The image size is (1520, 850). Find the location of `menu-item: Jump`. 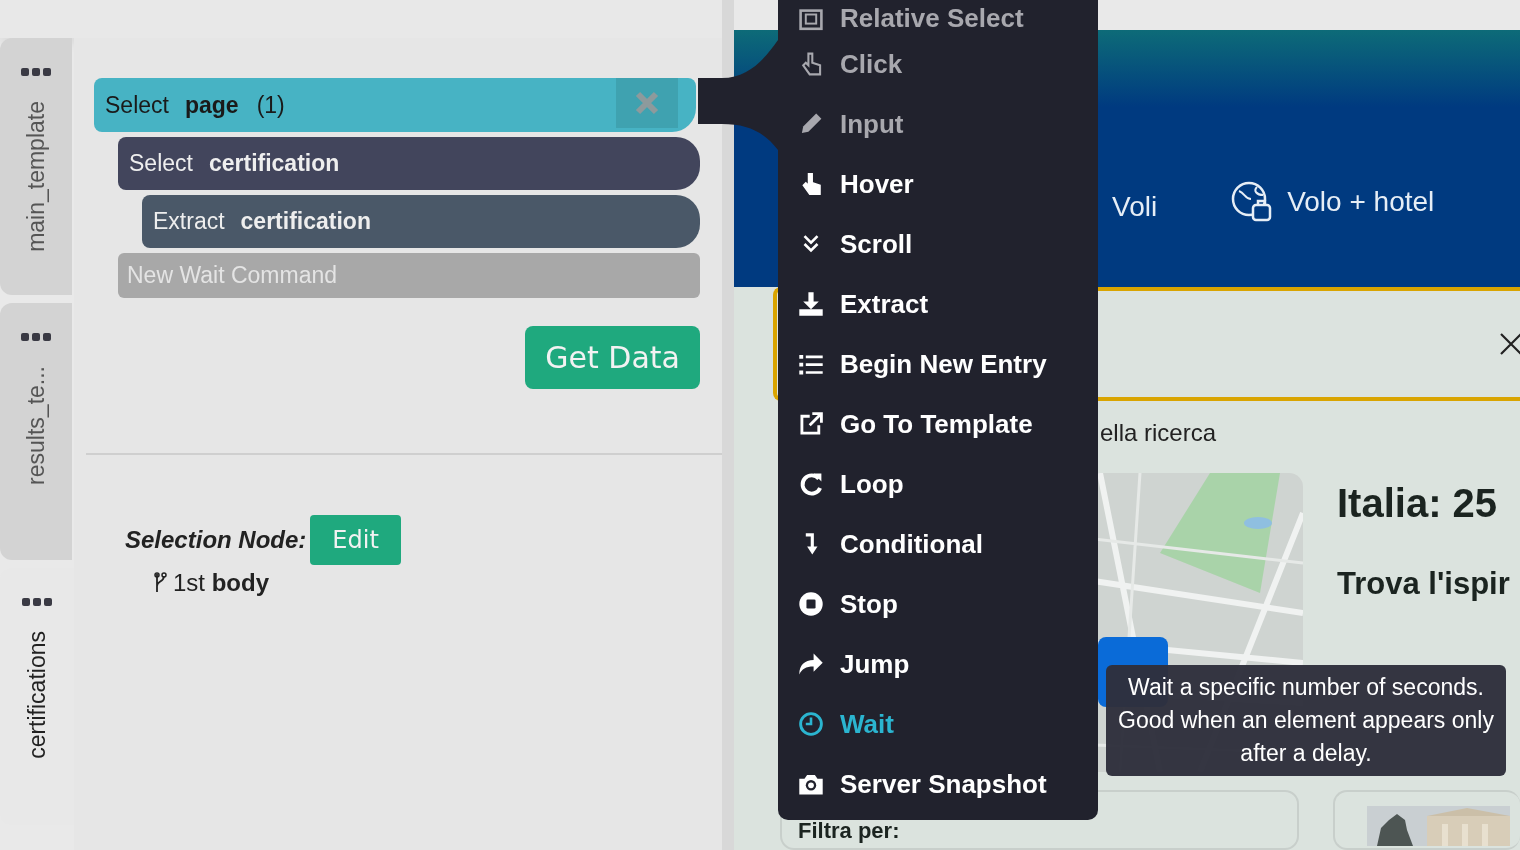

menu-item: Jump is located at coordinates (938, 664).